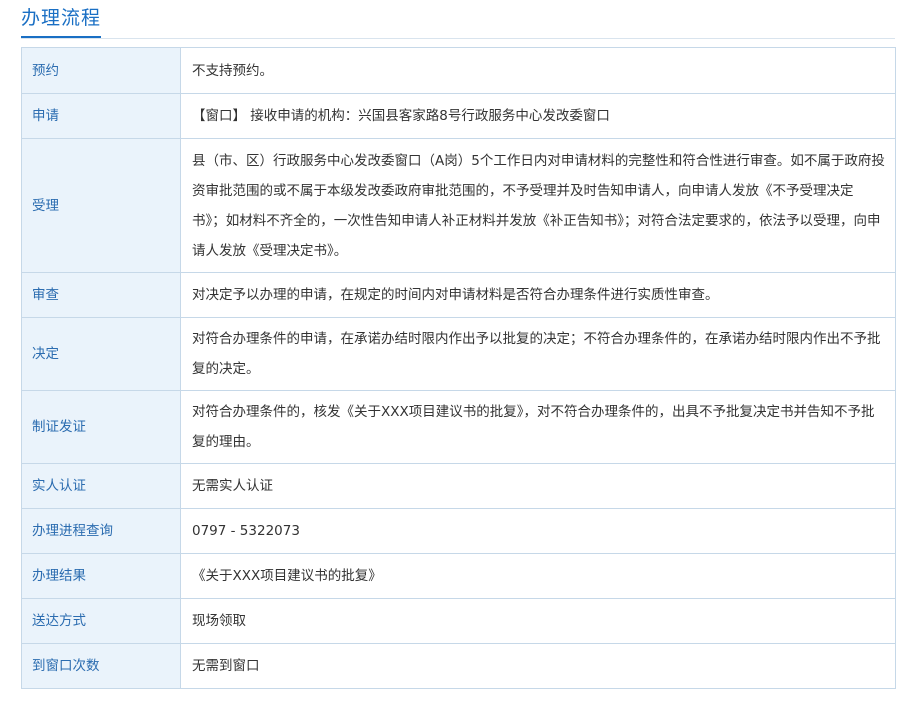 This screenshot has width=920, height=702. Describe the element at coordinates (101, 116) in the screenshot. I see `row-label-application: 申请` at that location.